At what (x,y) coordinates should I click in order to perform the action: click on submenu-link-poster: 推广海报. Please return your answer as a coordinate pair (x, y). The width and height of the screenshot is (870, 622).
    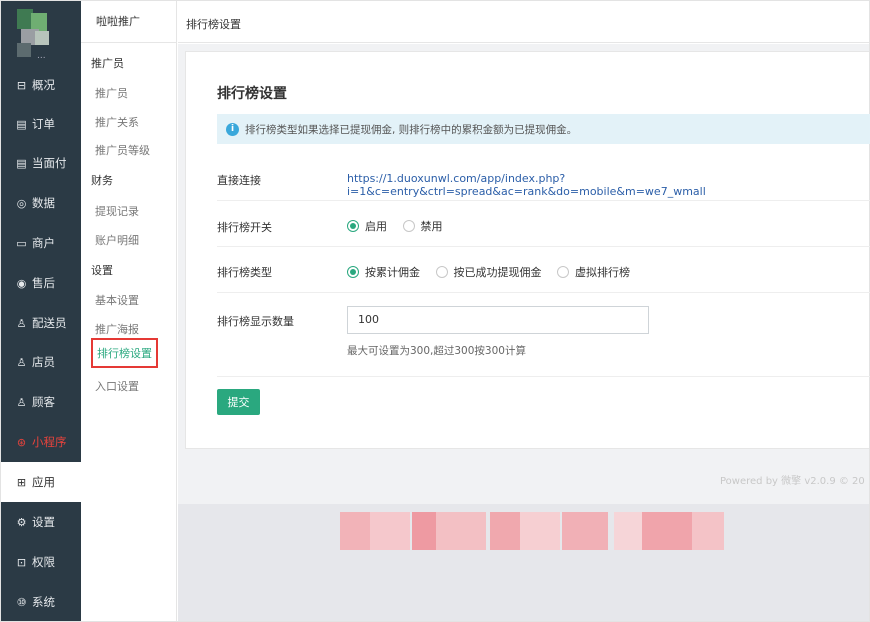
    Looking at the image, I should click on (117, 329).